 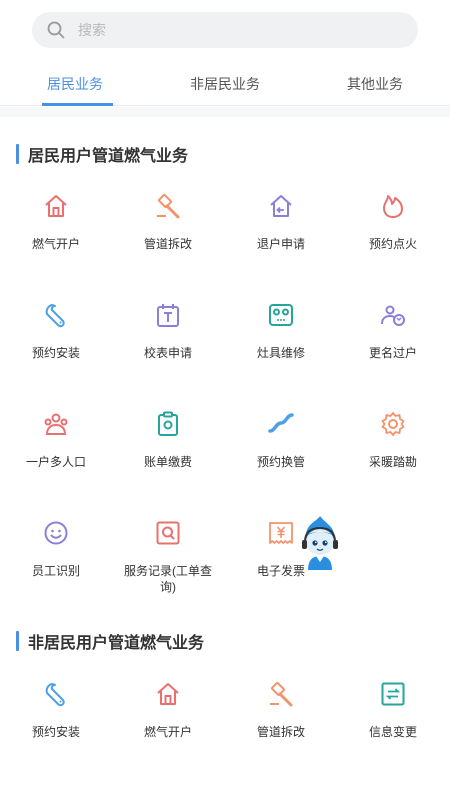 I want to click on service-item-label: 退户申请, so click(x=280, y=244).